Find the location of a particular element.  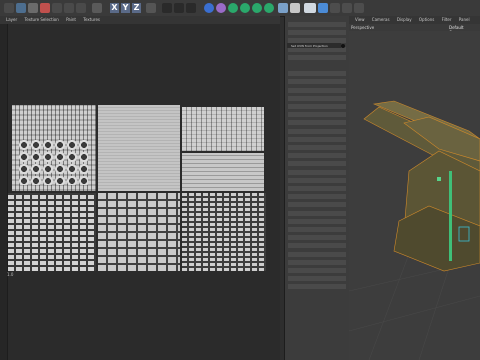

viewport-label: Perspective is located at coordinates (363, 27).